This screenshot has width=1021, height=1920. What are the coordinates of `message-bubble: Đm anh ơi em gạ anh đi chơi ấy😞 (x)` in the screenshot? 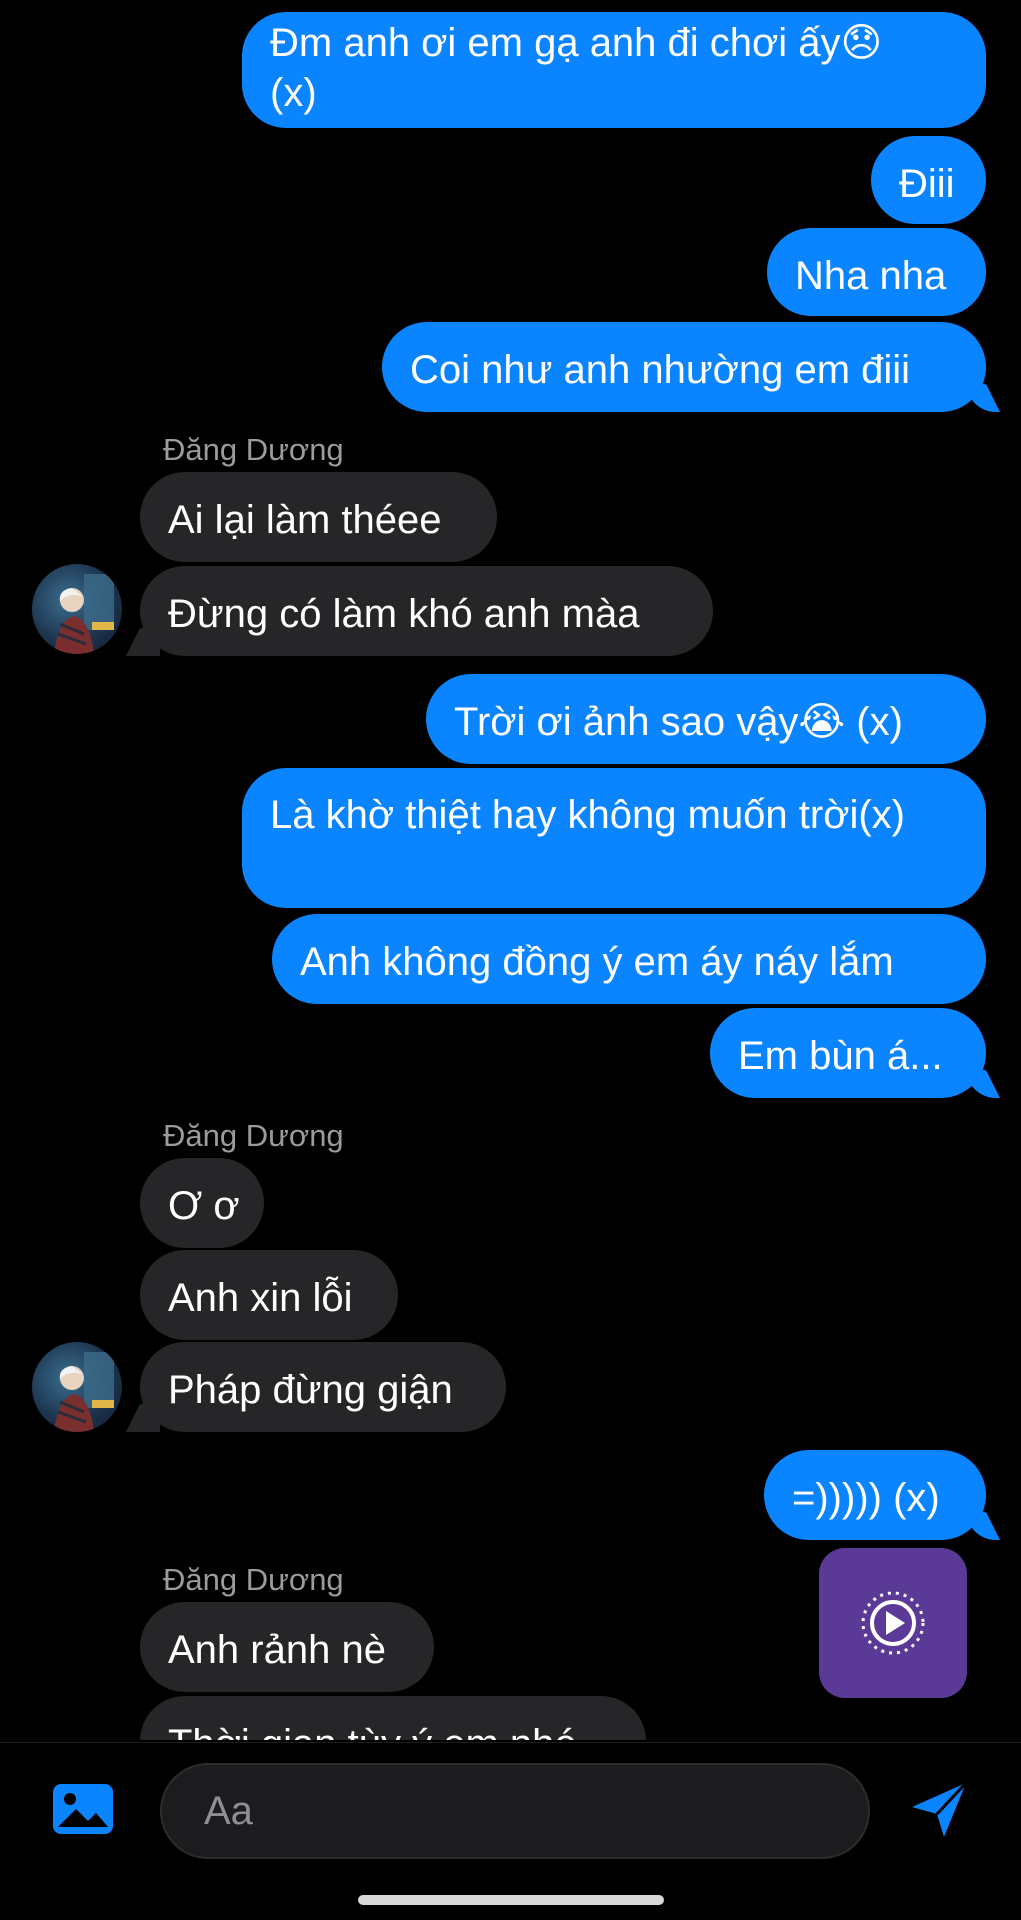 It's located at (614, 70).